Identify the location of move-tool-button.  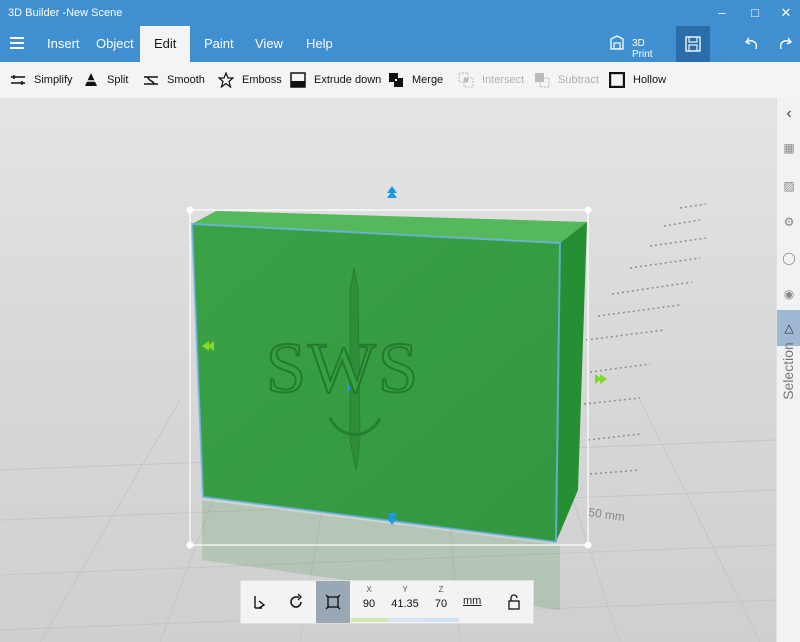
(260, 602).